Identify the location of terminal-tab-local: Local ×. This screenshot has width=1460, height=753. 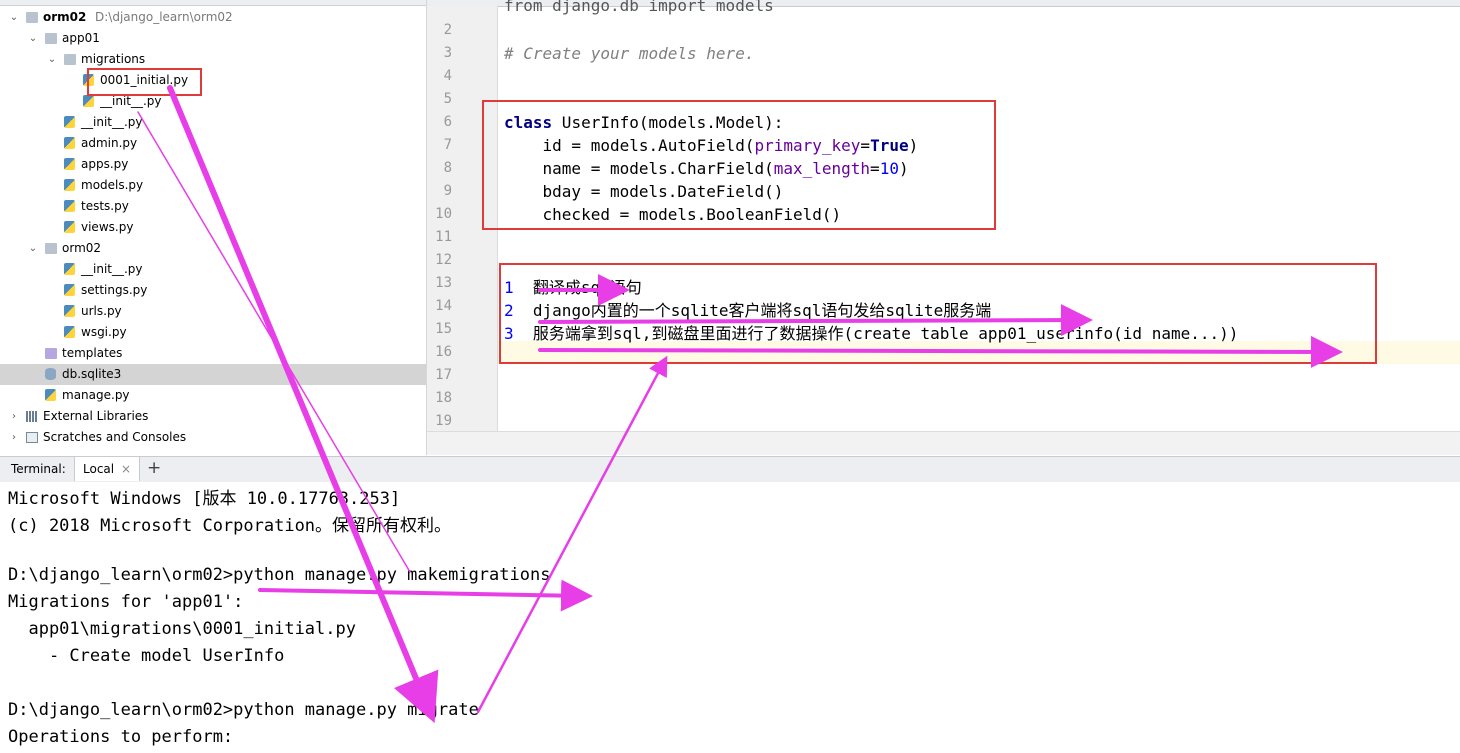
(107, 469).